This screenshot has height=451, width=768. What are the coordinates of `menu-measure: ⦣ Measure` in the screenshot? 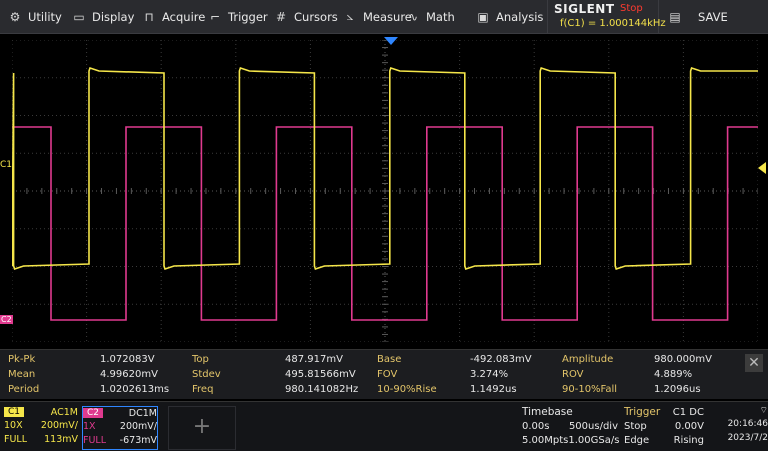 It's located at (377, 16).